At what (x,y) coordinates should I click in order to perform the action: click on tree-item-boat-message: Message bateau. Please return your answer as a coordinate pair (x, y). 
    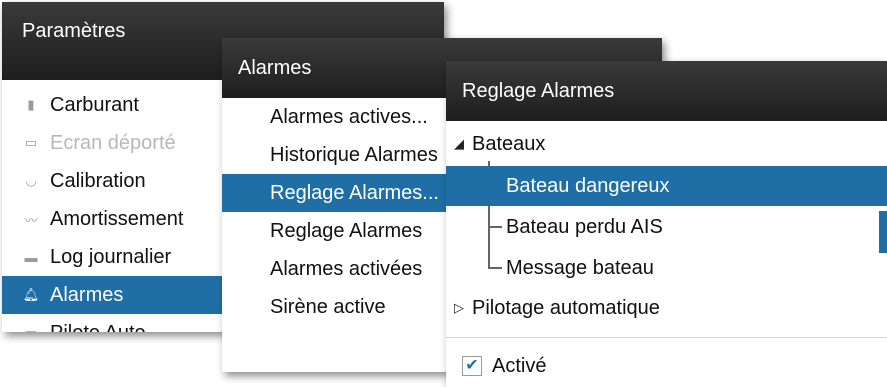
    Looking at the image, I should click on (666, 268).